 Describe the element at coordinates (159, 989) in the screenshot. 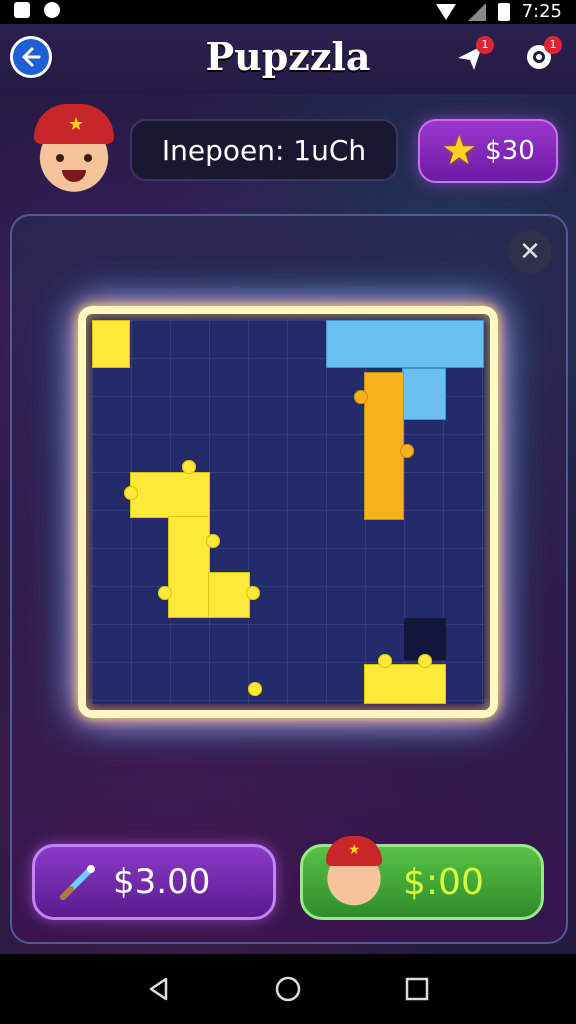

I see `nav-back-icon` at that location.